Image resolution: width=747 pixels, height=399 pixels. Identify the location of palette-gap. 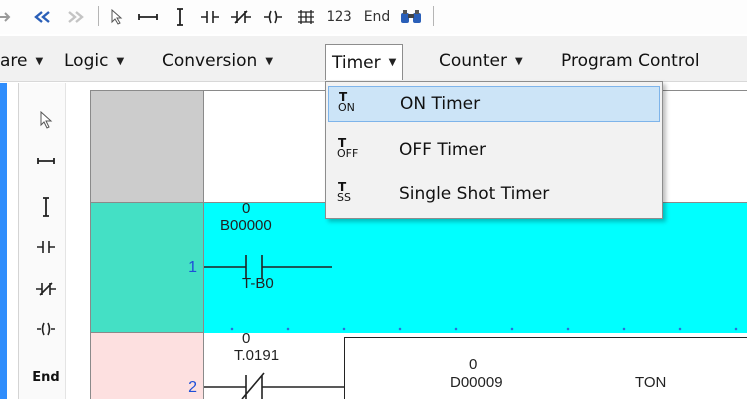
(12, 241).